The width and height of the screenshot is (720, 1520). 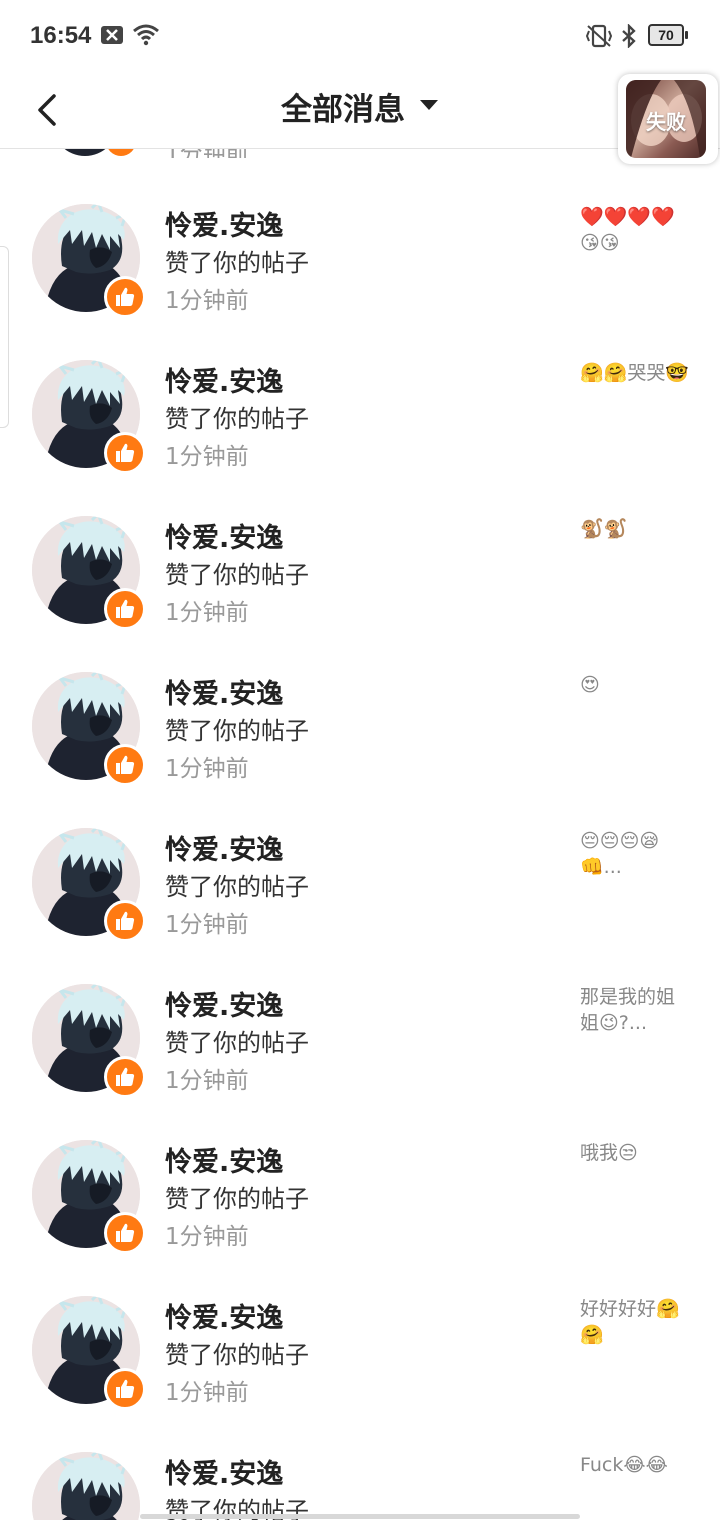 I want to click on message-item: 怜爱.安逸 赞了你的帖子 1分钟前 🐒🐒, so click(x=360, y=545).